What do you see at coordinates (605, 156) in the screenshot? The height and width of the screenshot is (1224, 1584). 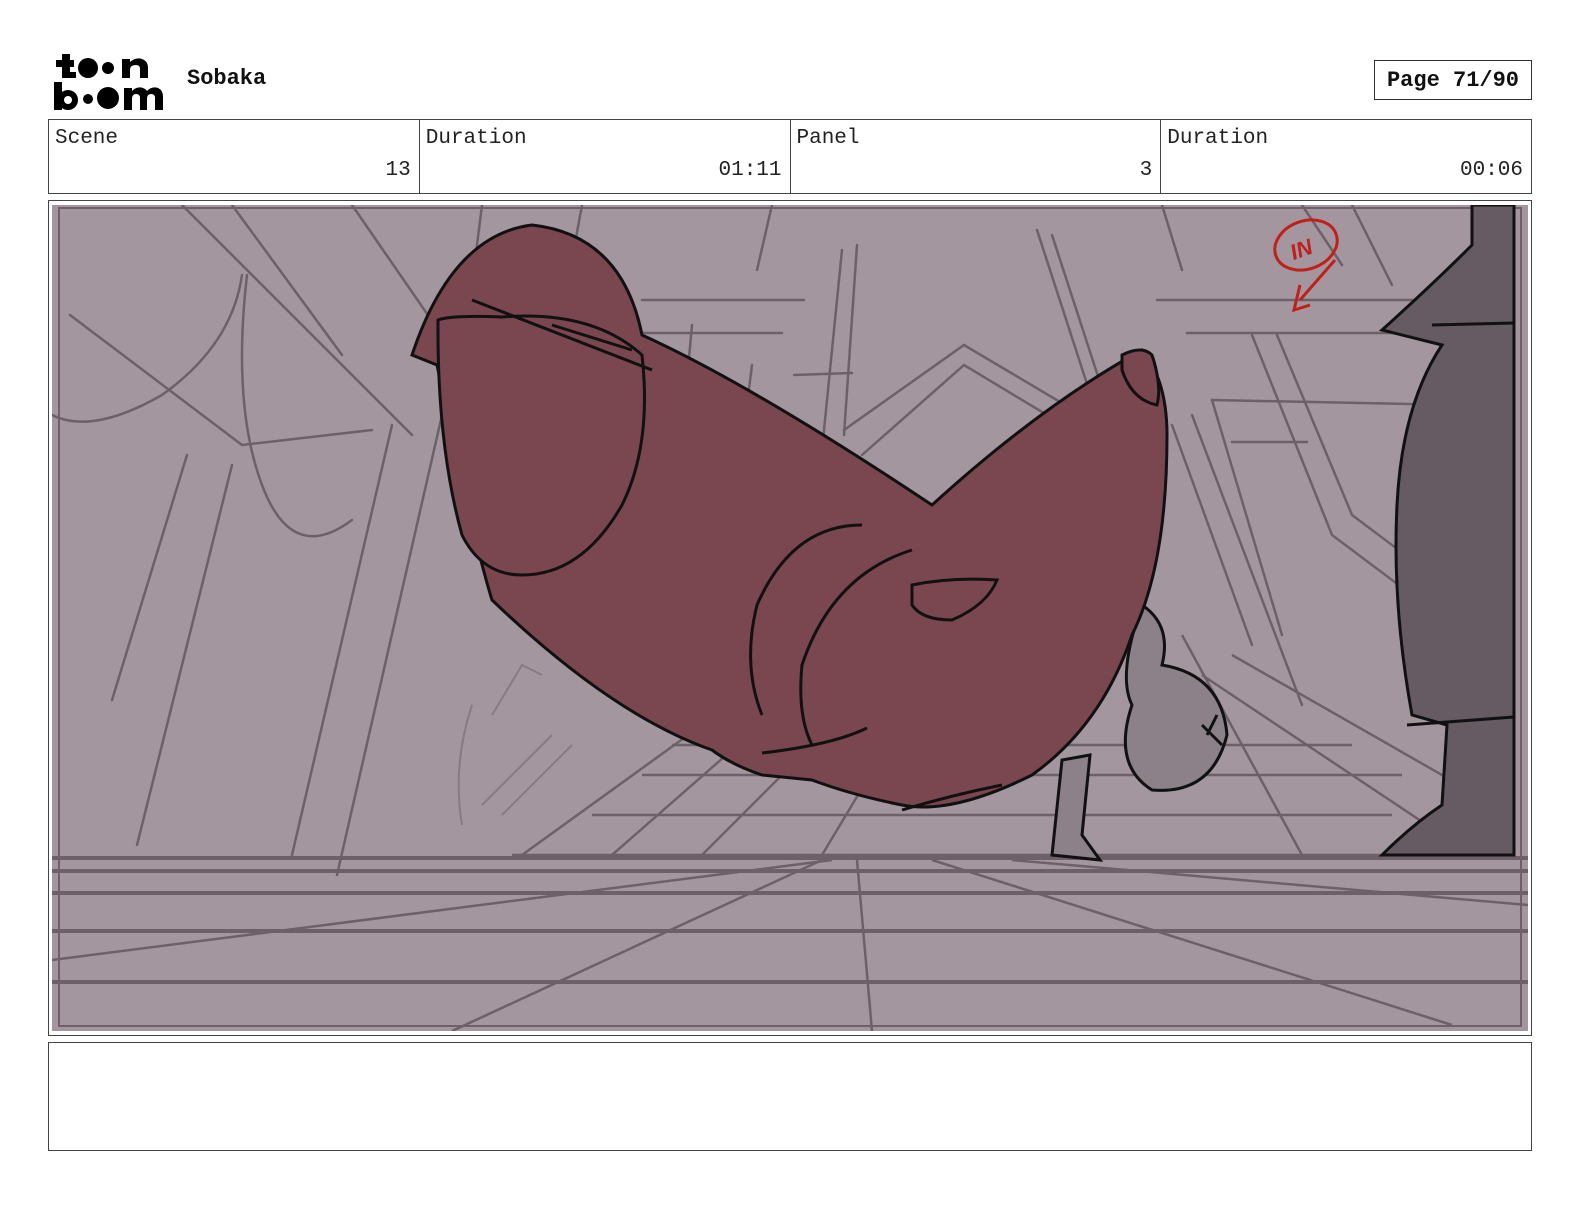 I see `scene-duration-cell: Duration 01:11` at bounding box center [605, 156].